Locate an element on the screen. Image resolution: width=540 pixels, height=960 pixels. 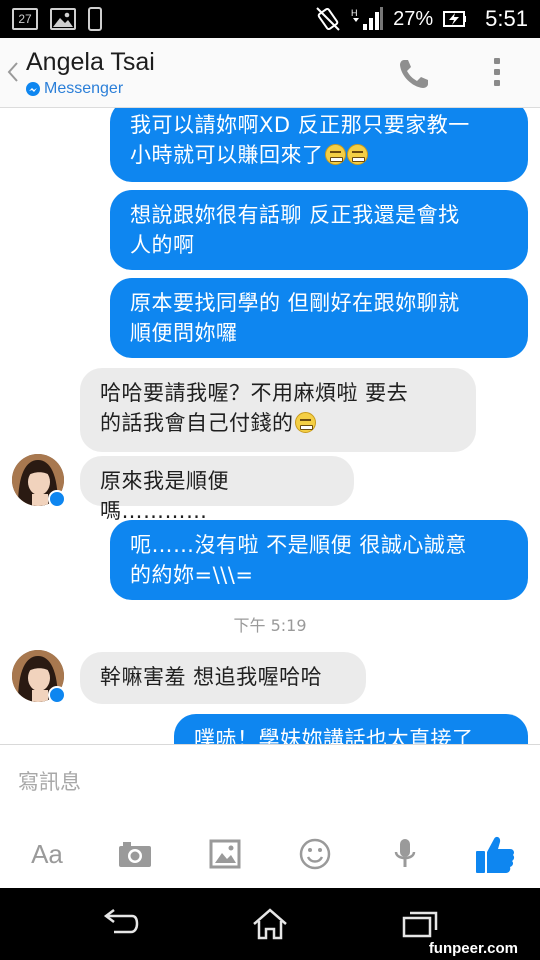
outgoing-message: 原本要找同學的 但剛好在跟妳聊就 順便問妳囉 is located at coordinates (319, 318).